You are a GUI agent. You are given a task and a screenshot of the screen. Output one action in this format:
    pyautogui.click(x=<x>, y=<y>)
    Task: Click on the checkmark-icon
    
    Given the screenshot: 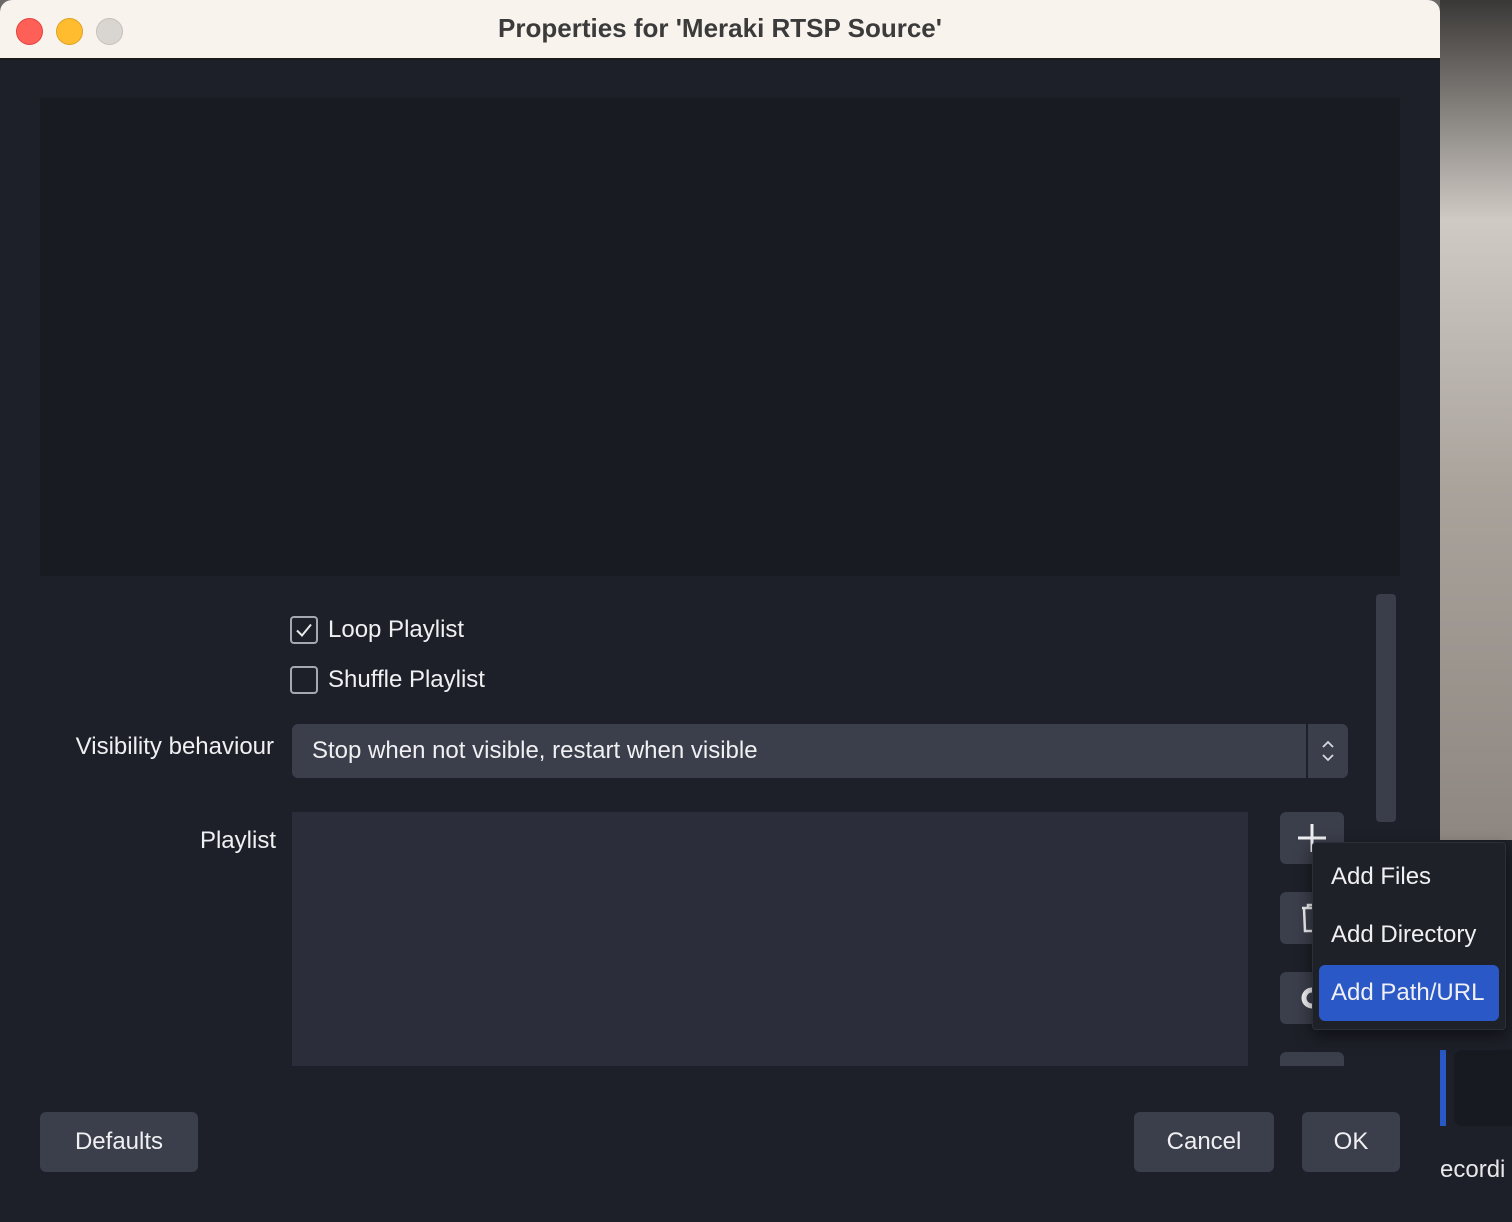 What is the action you would take?
    pyautogui.click(x=304, y=630)
    